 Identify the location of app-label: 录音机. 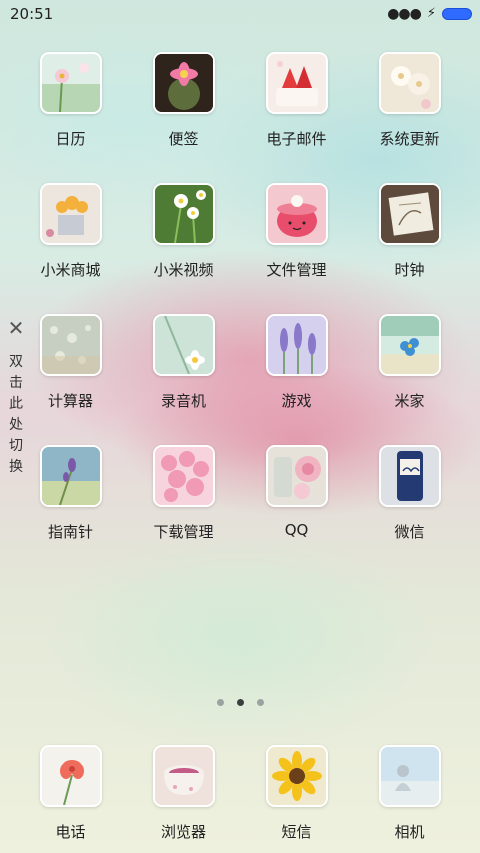
(183, 401).